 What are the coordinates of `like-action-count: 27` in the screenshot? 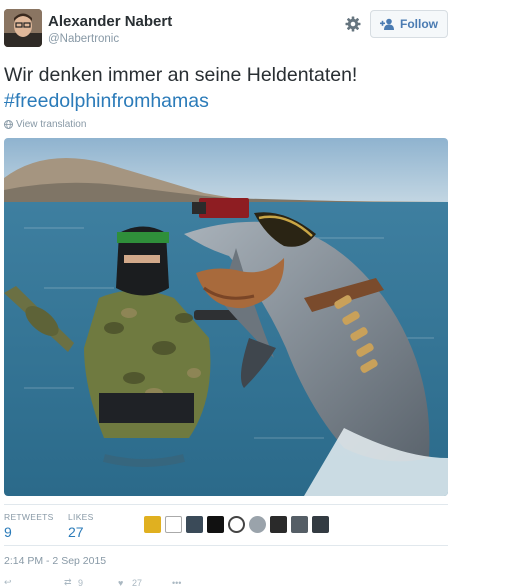 It's located at (137, 582).